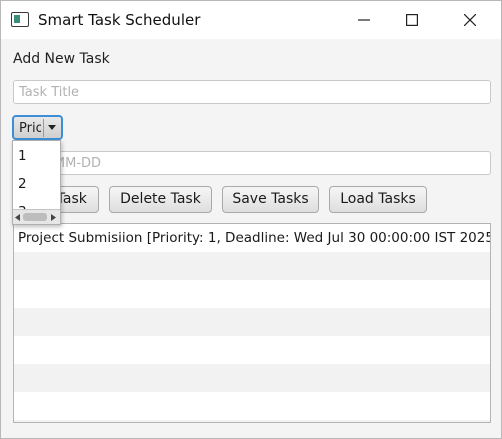  I want to click on close-icon, so click(470, 20).